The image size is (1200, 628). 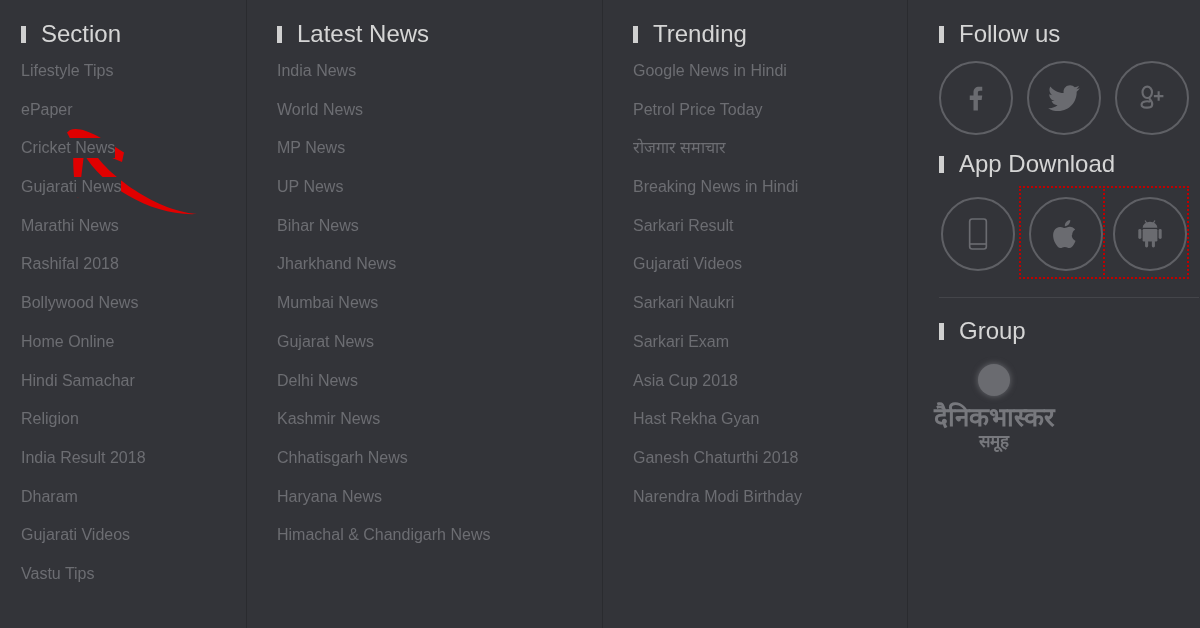 I want to click on logo-text: दैनिकभास्कर, so click(x=994, y=417).